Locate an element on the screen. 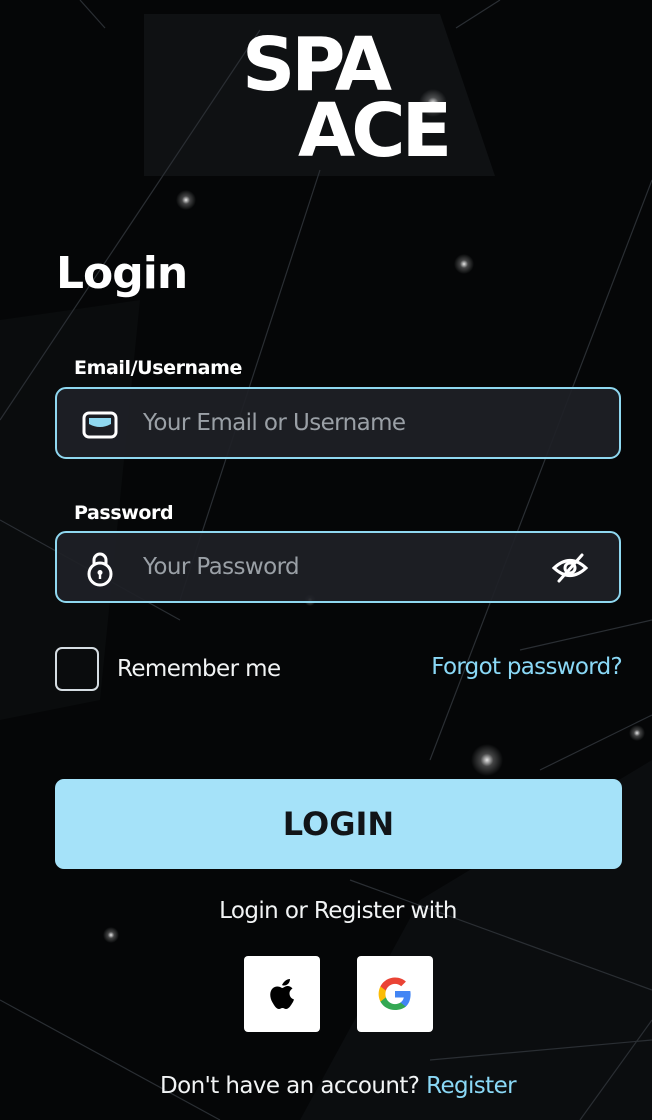 This screenshot has height=1120, width=652. remember-me-checkbox is located at coordinates (77, 669).